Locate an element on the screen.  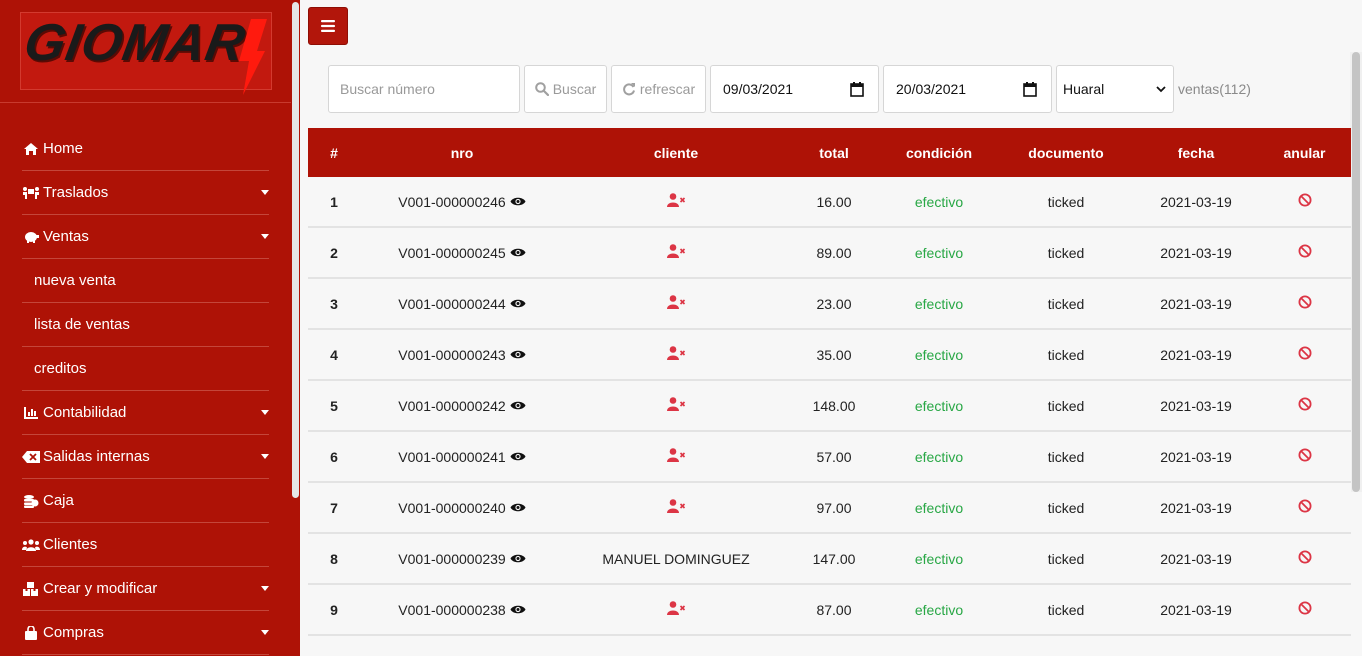
cell-total-text: 148.00 is located at coordinates (834, 405).